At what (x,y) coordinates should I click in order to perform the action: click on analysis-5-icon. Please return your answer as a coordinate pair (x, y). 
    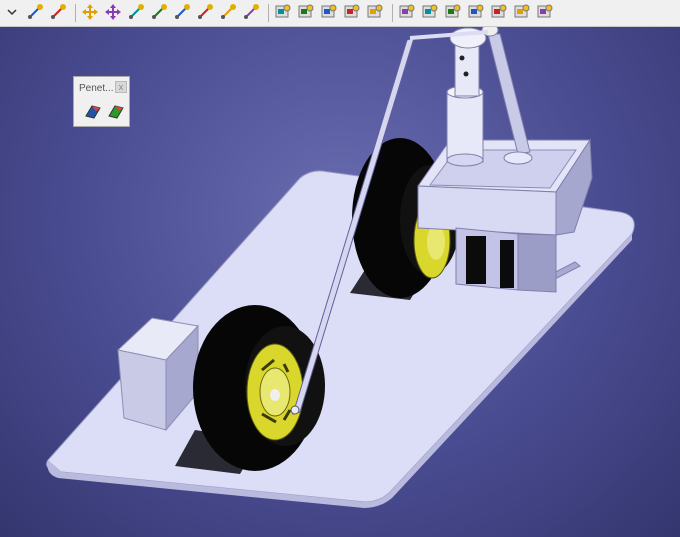
    Looking at the image, I should click on (375, 13).